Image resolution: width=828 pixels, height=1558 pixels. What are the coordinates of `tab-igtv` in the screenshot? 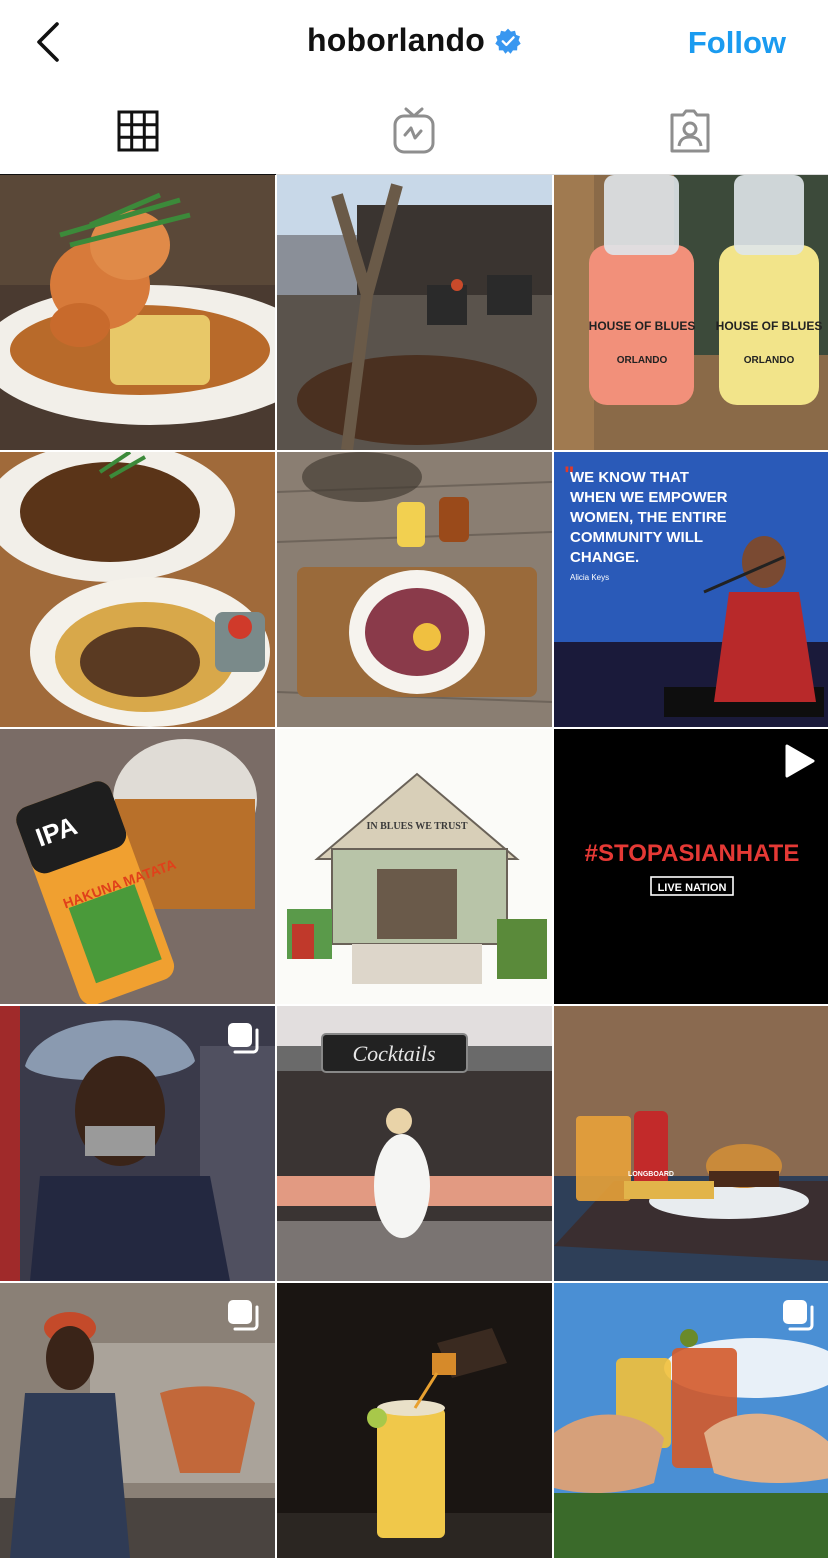 It's located at (414, 131).